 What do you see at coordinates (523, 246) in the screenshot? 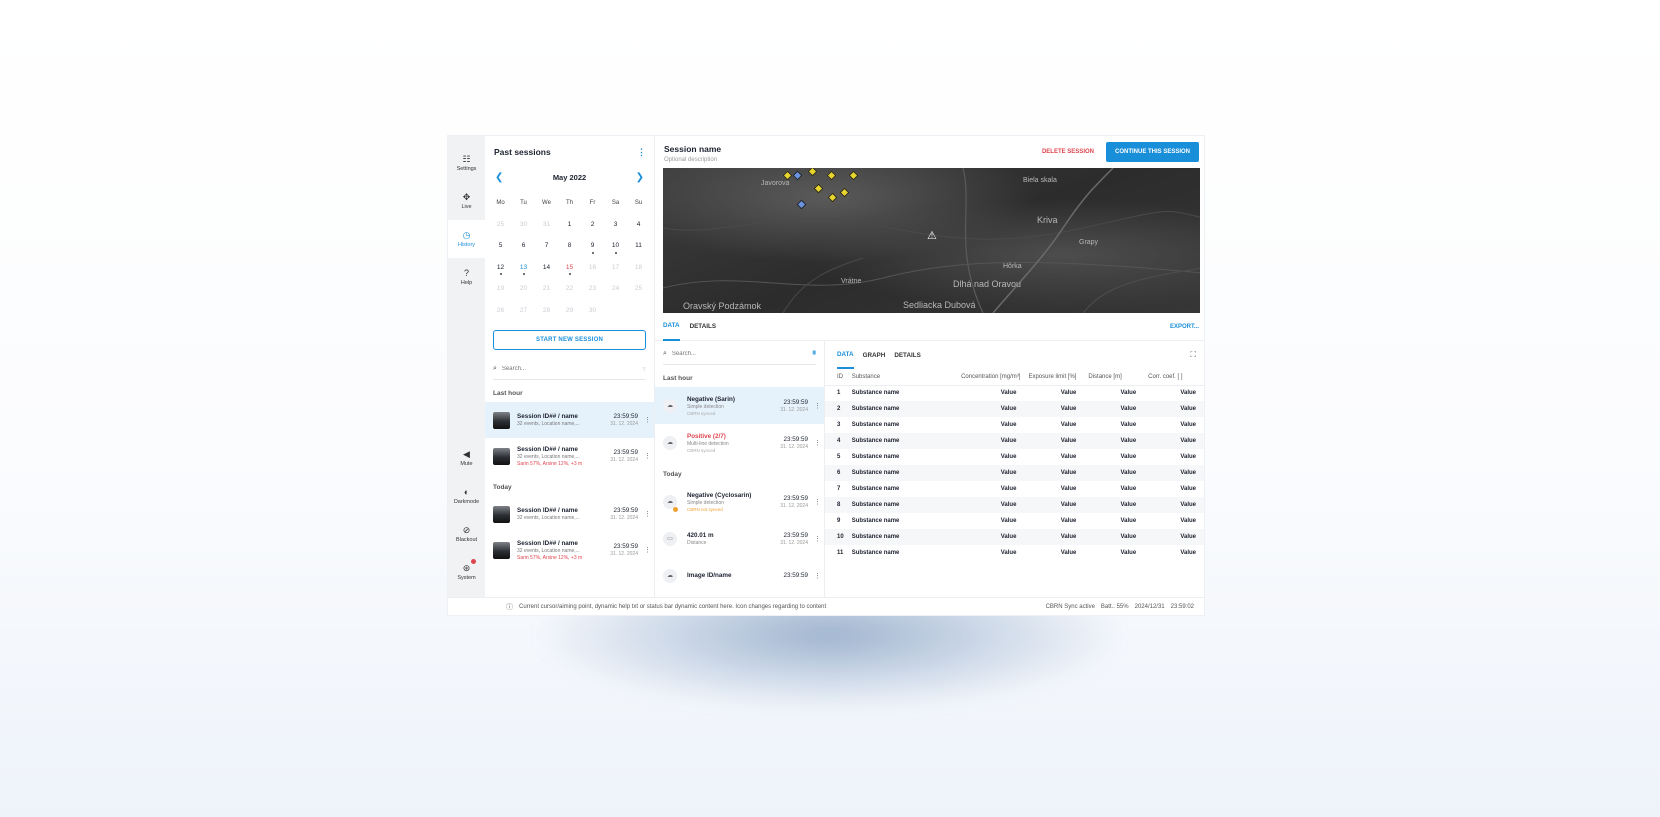
I see `calendar-day: 6` at bounding box center [523, 246].